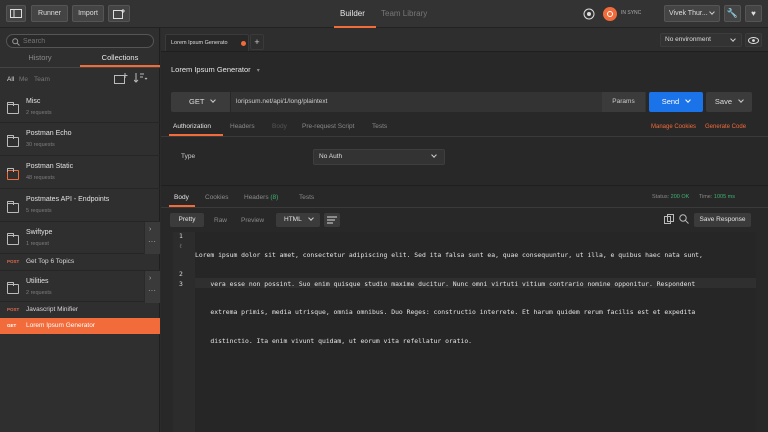  Describe the element at coordinates (50, 166) in the screenshot. I see `collection-name: Postman Static` at that location.